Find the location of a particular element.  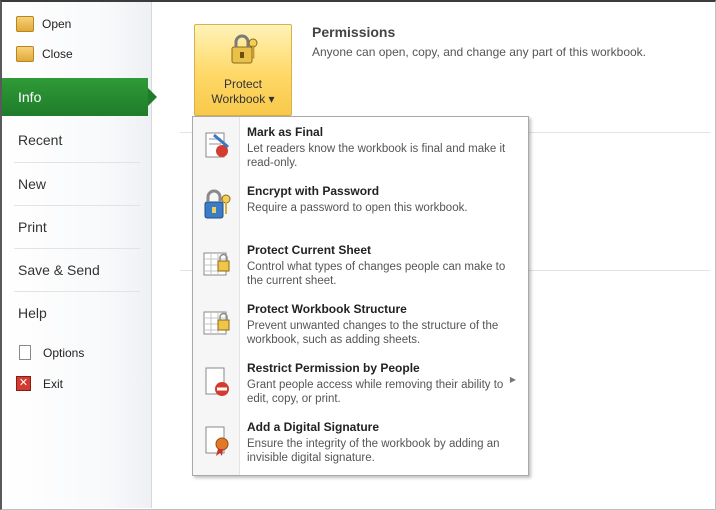

close-label: Close is located at coordinates (57, 54).